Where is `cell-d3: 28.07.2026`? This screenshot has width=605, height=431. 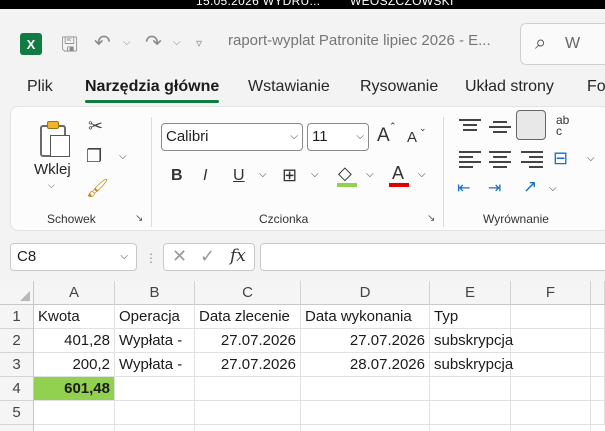 cell-d3: 28.07.2026 is located at coordinates (365, 365).